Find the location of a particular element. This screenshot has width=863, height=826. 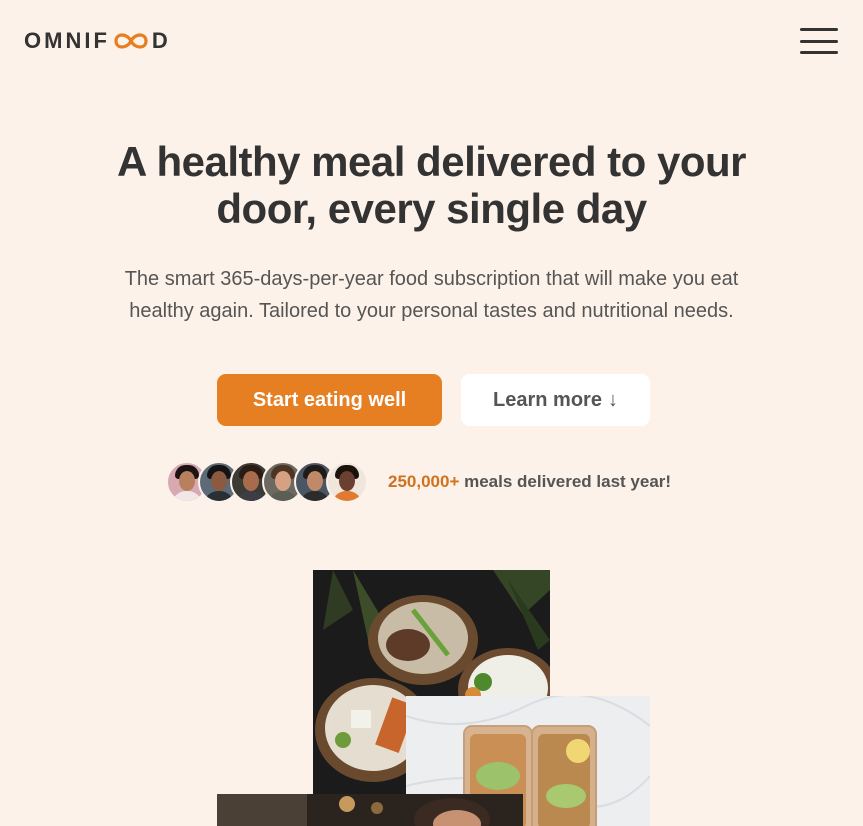

meals-delivered-count: 250,000+ is located at coordinates (424, 481).